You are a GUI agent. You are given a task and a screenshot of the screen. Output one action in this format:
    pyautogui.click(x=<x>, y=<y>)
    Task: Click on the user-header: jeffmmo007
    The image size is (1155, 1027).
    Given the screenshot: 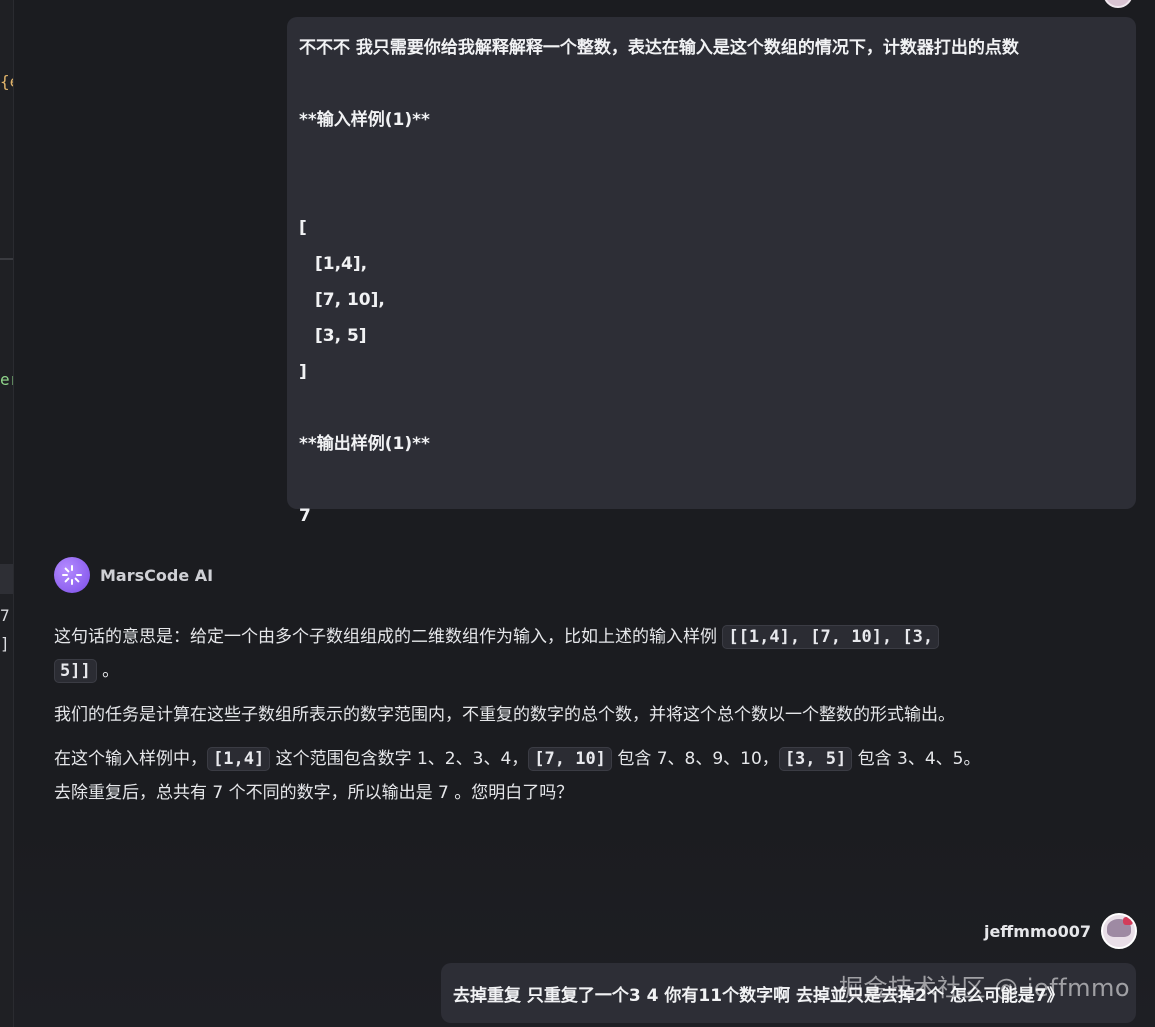 What is the action you would take?
    pyautogui.click(x=1060, y=931)
    